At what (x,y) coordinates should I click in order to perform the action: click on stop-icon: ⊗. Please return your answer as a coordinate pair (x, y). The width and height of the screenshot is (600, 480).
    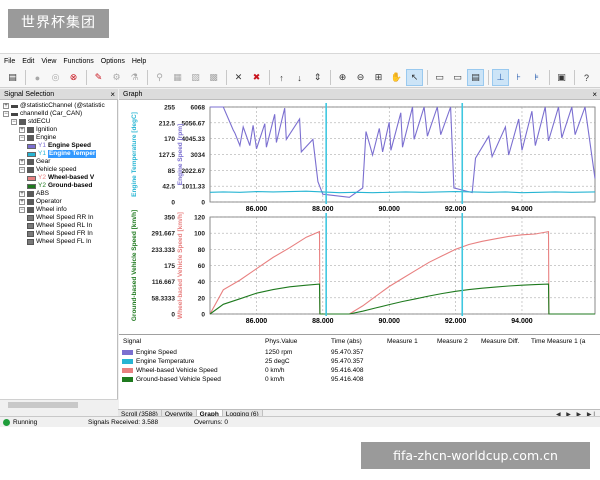
    Looking at the image, I should click on (73, 77).